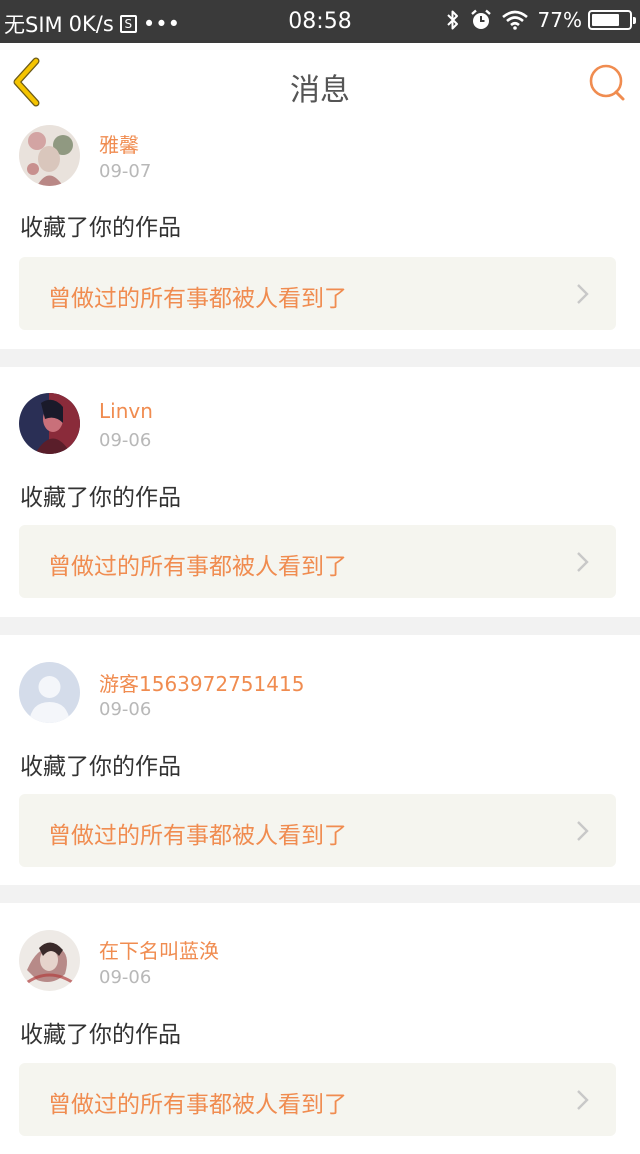 This screenshot has height=1154, width=640. I want to click on search-button, so click(607, 82).